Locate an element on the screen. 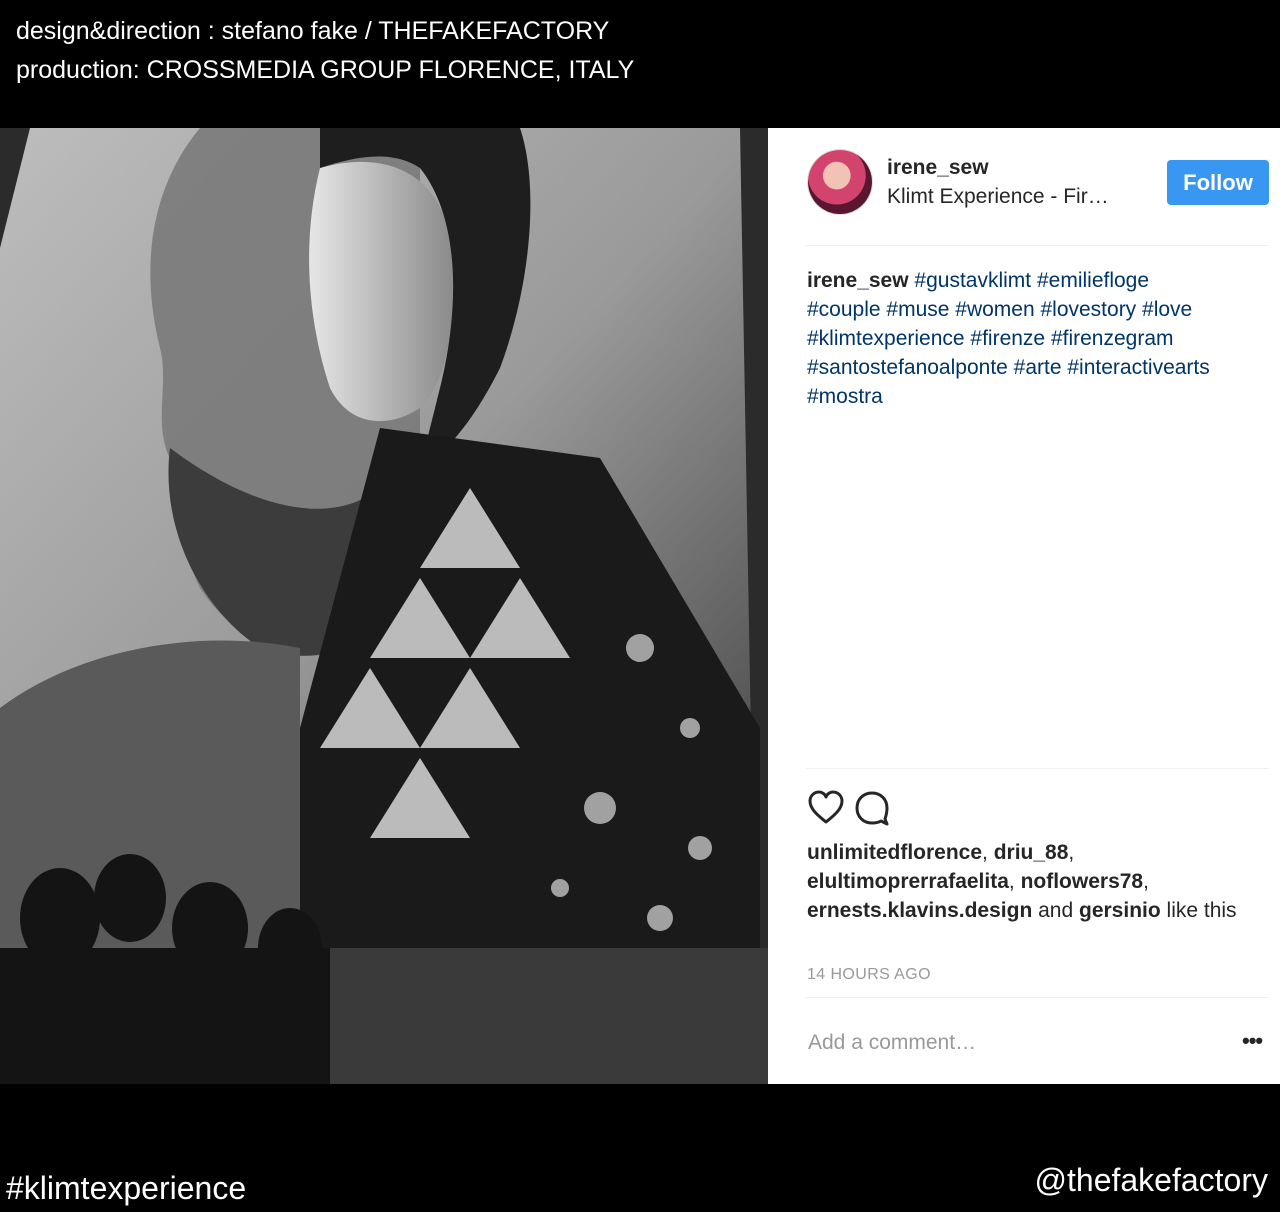 This screenshot has width=1280, height=1212. post-timestamp: 14 HOURS AGO is located at coordinates (869, 975).